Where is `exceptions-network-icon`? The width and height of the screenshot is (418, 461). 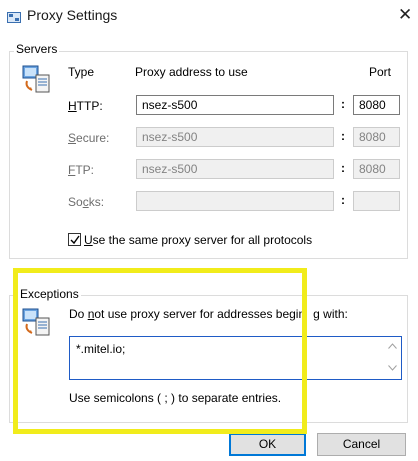 exceptions-network-icon is located at coordinates (37, 322).